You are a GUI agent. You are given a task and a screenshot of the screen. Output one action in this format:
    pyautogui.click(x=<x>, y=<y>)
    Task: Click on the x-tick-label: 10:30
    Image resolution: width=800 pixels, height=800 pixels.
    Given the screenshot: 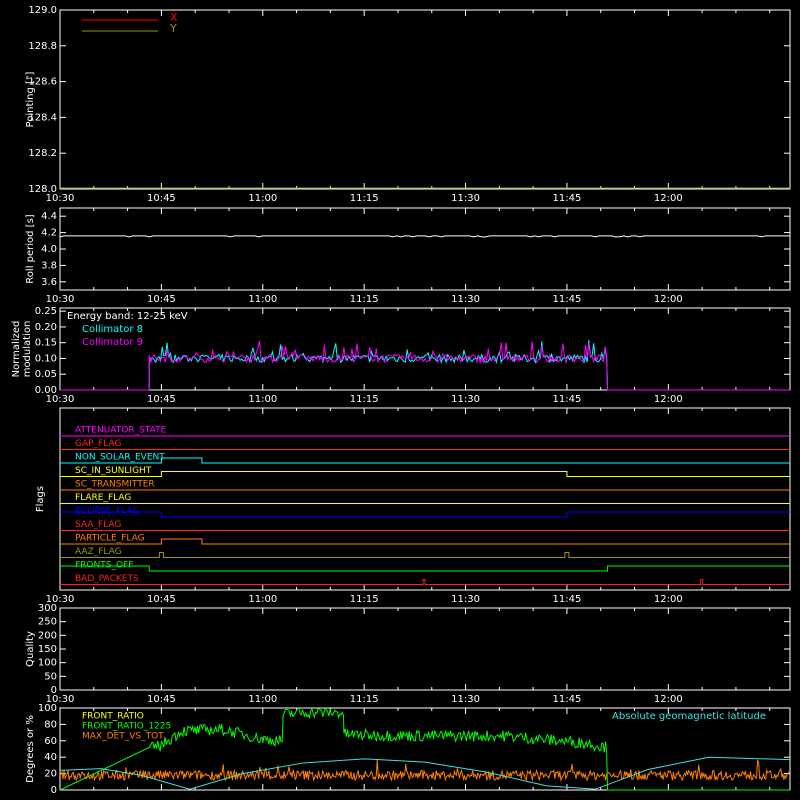 What is the action you would take?
    pyautogui.click(x=60, y=299)
    